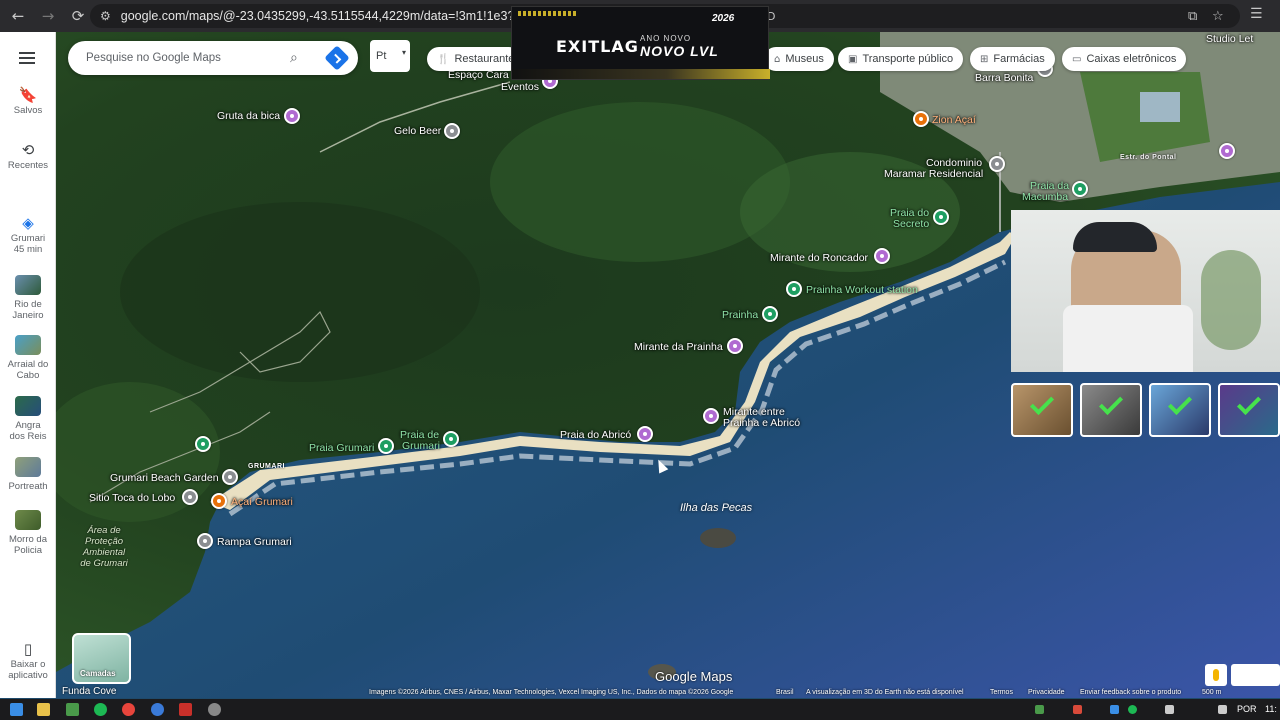 Image resolution: width=1280 pixels, height=720 pixels. I want to click on menu-icon, so click(27, 58).